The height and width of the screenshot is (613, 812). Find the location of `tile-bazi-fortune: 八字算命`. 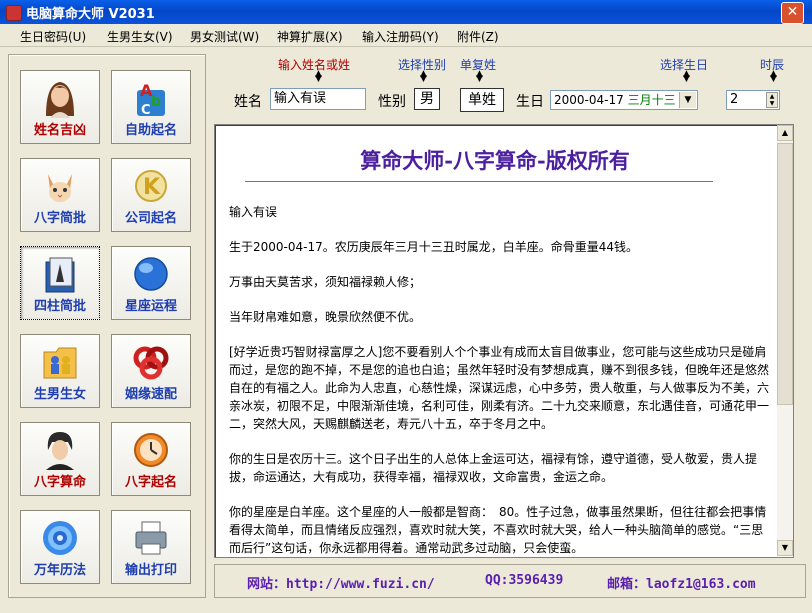

tile-bazi-fortune: 八字算命 is located at coordinates (60, 459).